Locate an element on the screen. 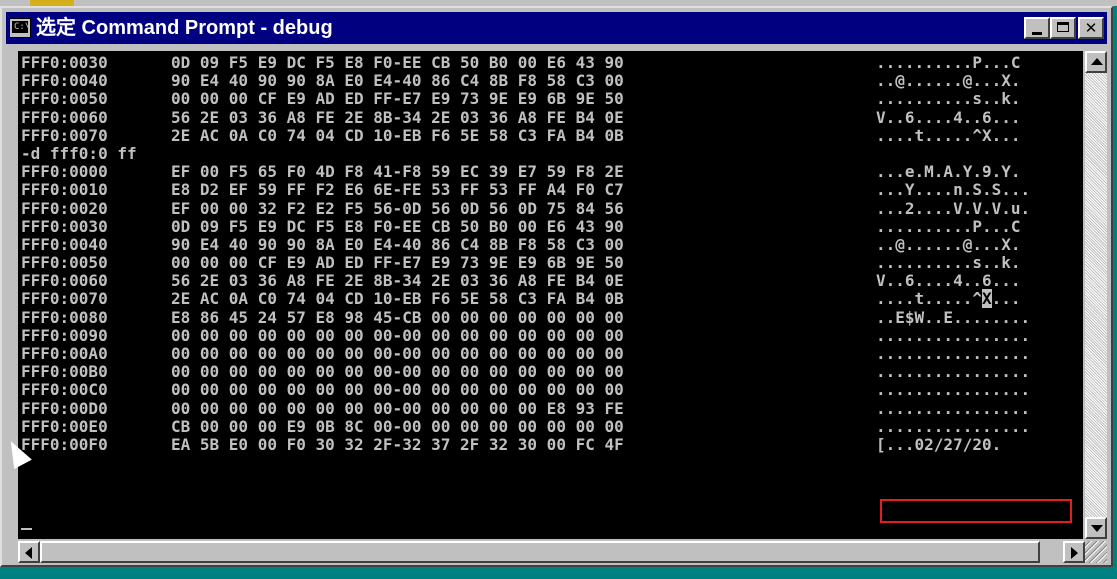 This screenshot has height=579, width=1117. line-address: FFF0:00A0 is located at coordinates (64, 353).